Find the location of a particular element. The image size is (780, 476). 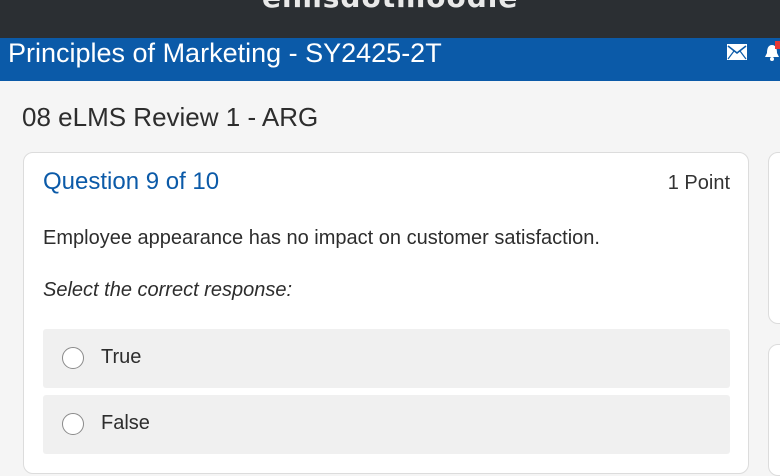

answer-option-label: True is located at coordinates (121, 357).